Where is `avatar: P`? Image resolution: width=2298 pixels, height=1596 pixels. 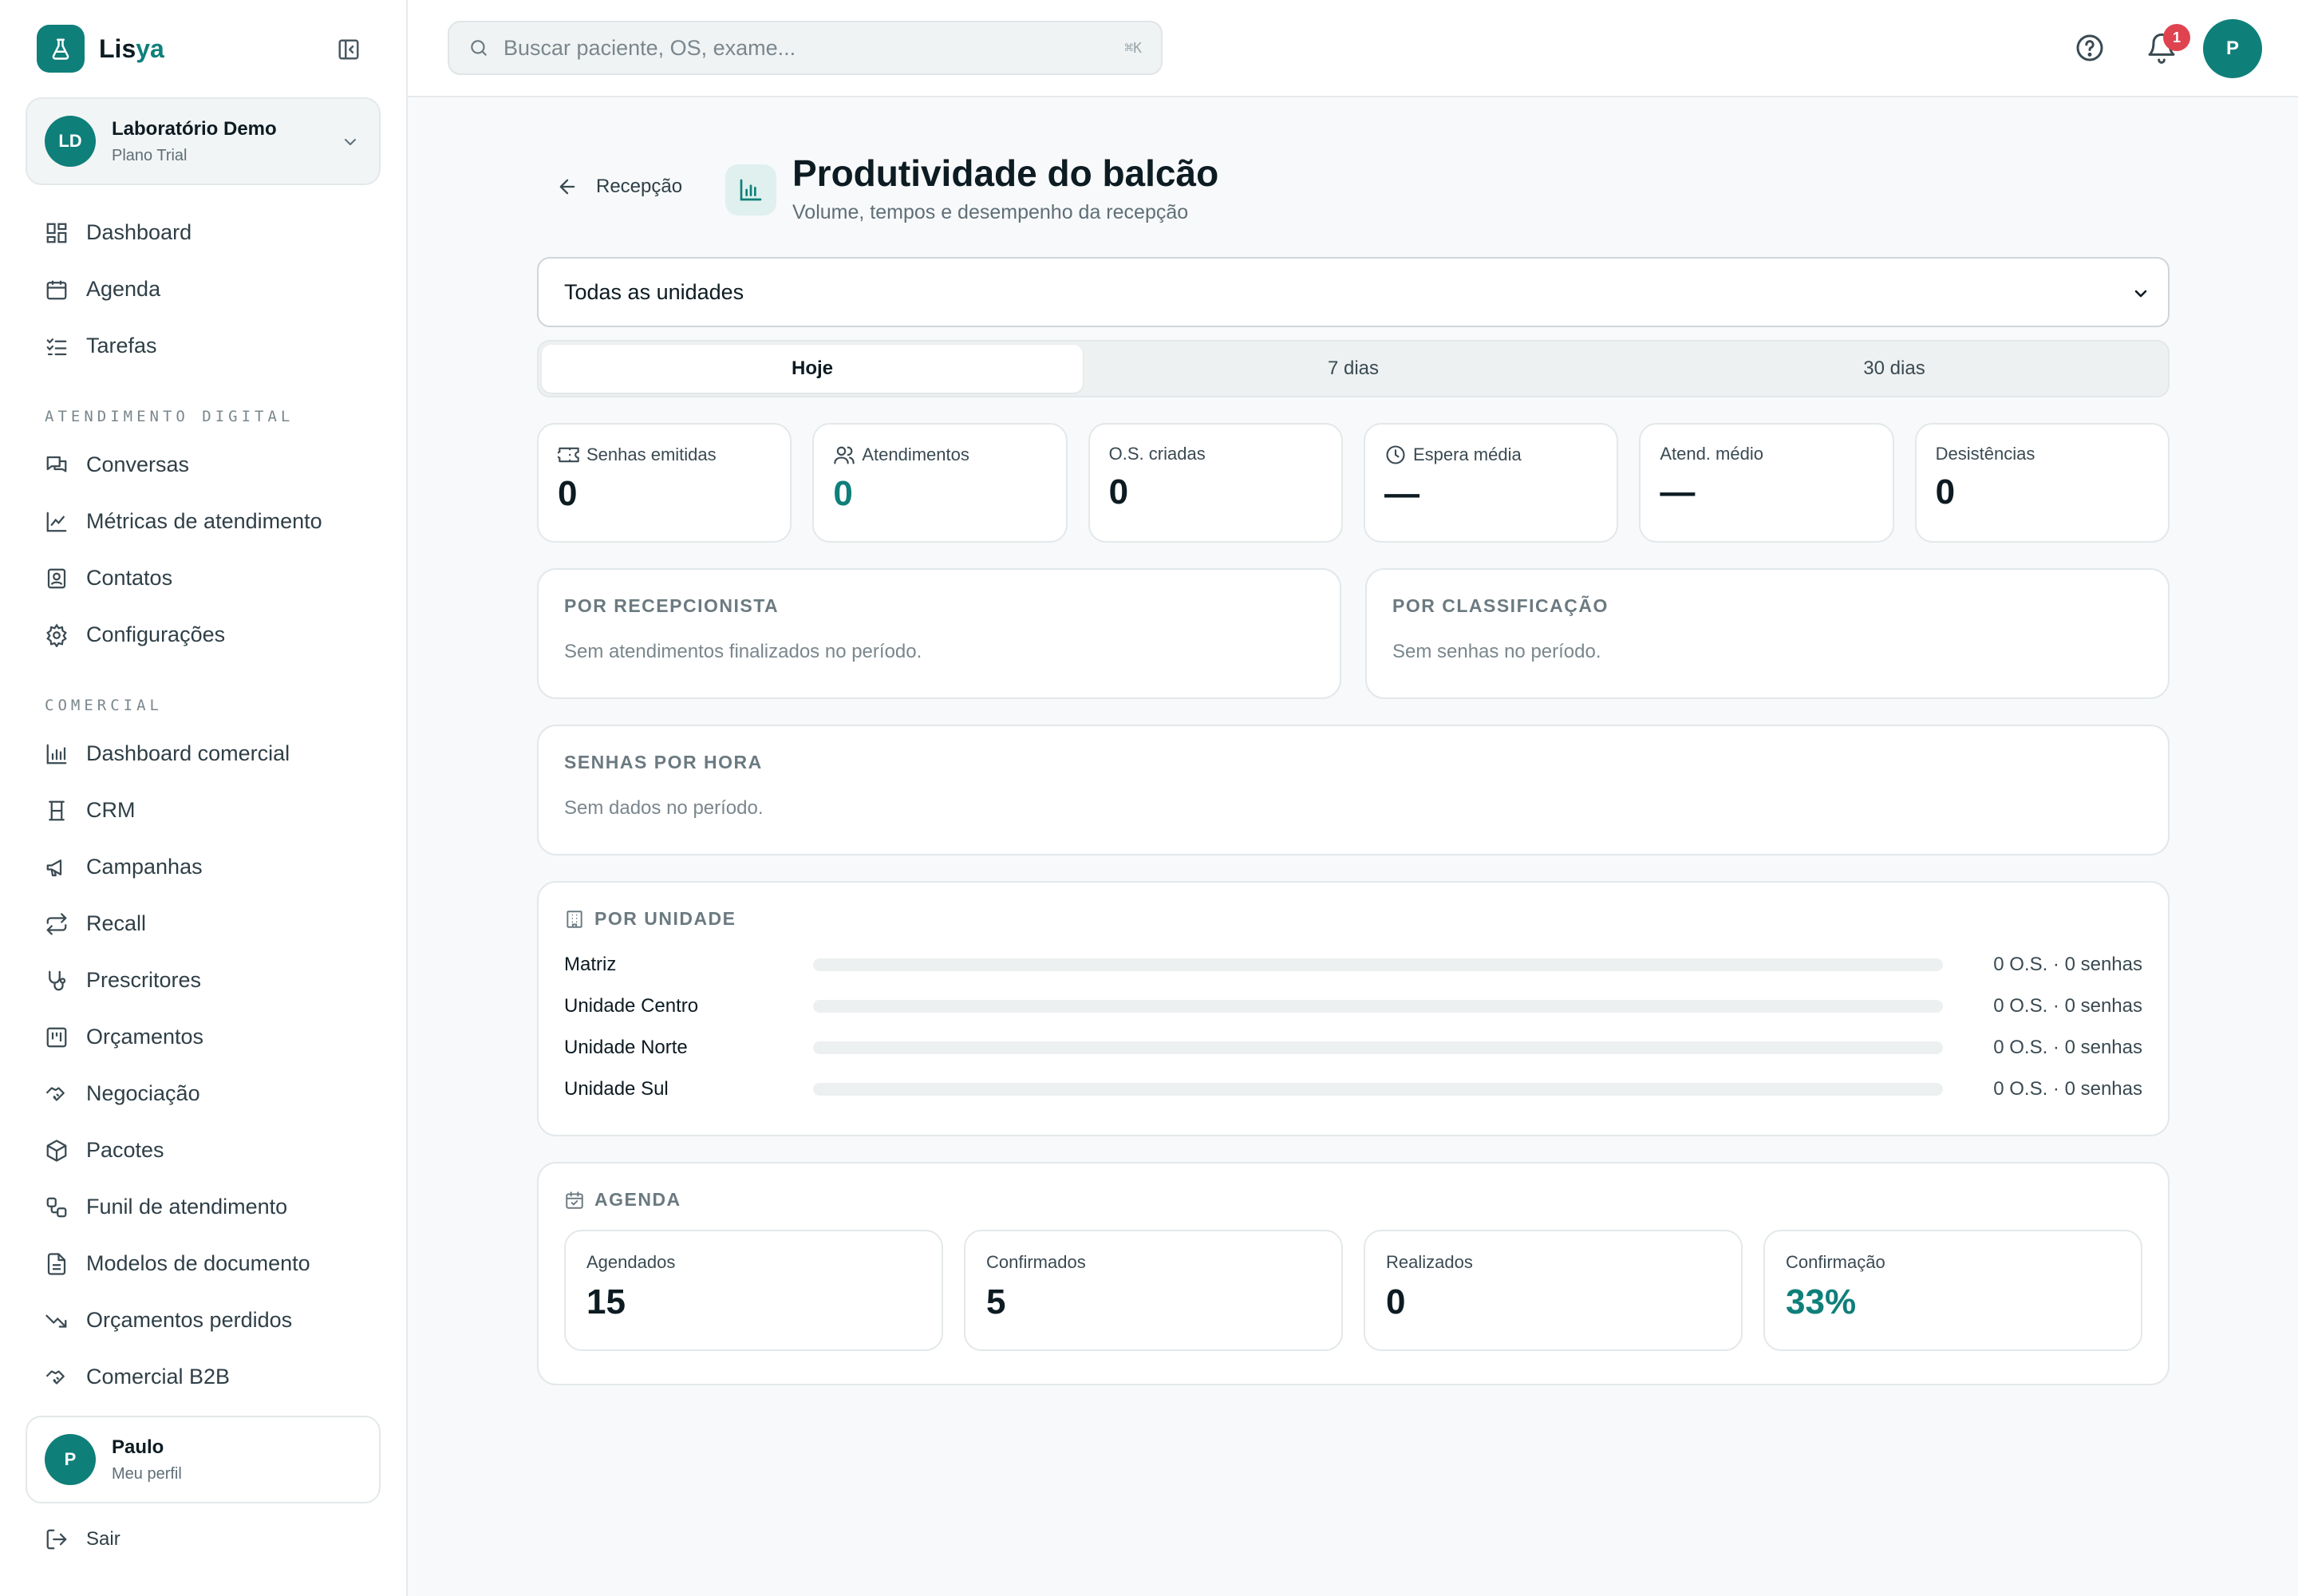 avatar: P is located at coordinates (70, 1459).